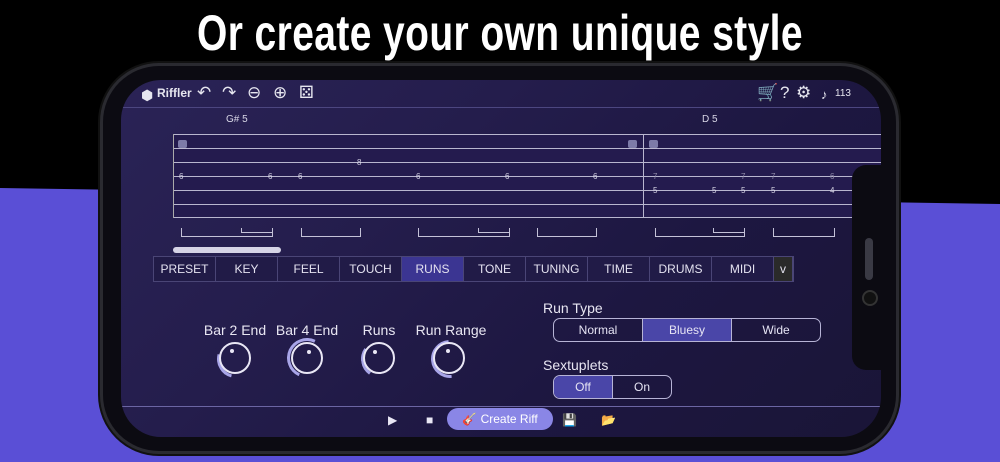  What do you see at coordinates (227, 250) in the screenshot?
I see `tab-scrollbar` at bounding box center [227, 250].